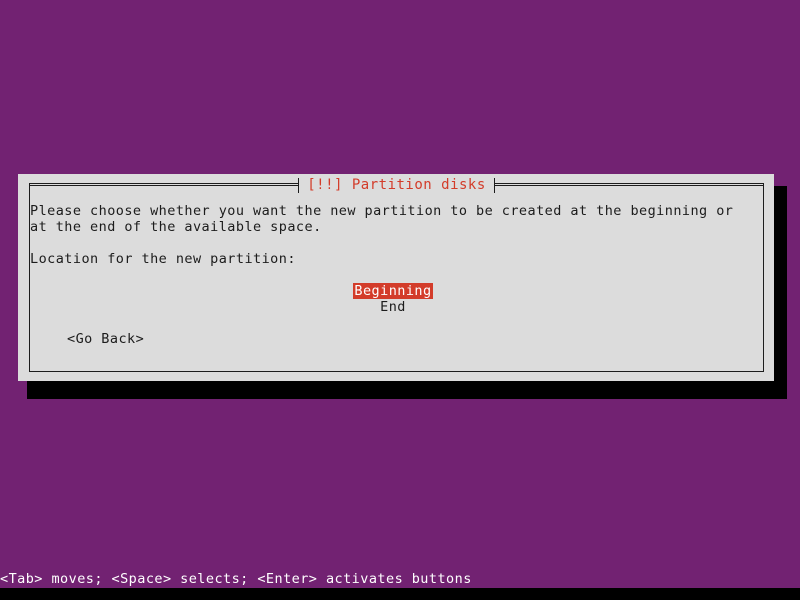 This screenshot has width=800, height=600. I want to click on option-beginning-label: Beginning, so click(393, 291).